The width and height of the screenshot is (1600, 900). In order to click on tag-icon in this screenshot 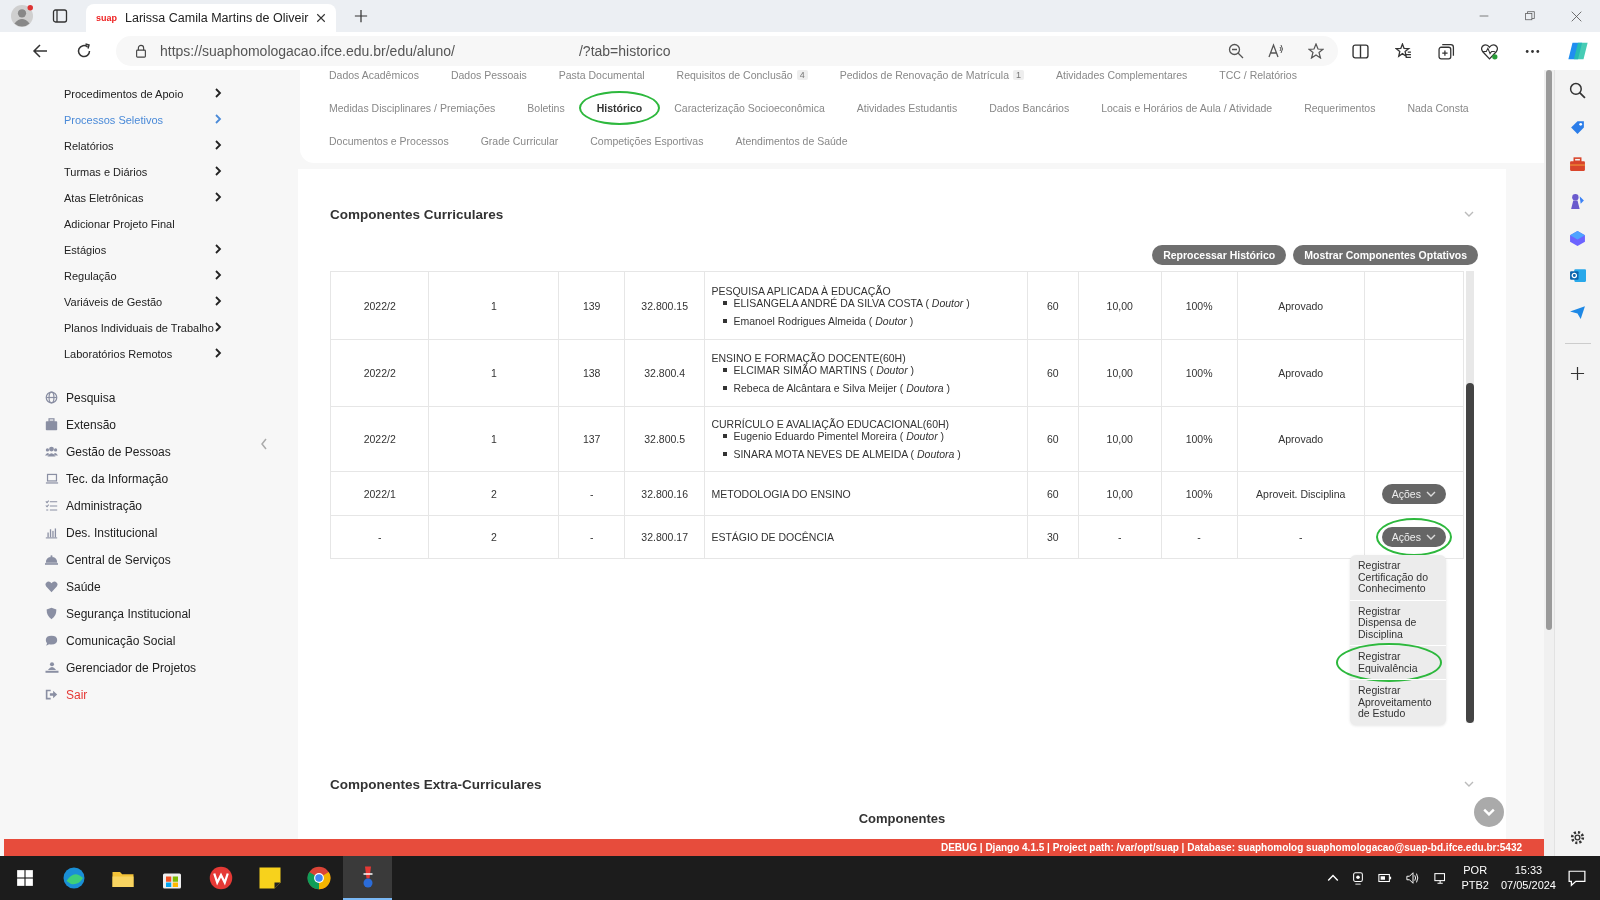, I will do `click(1577, 127)`.